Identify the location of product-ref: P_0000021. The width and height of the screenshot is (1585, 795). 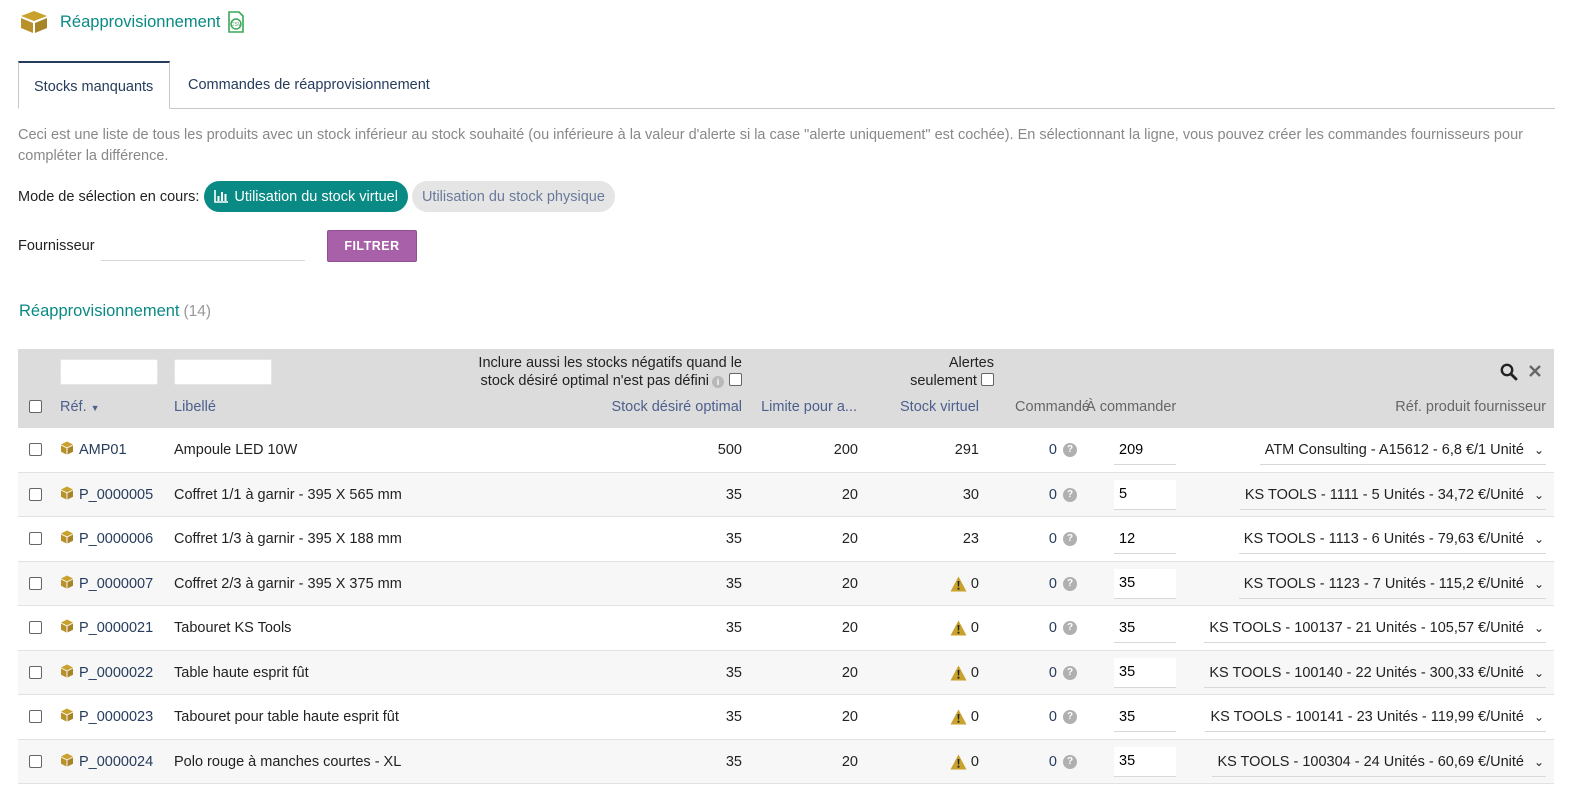
(116, 628).